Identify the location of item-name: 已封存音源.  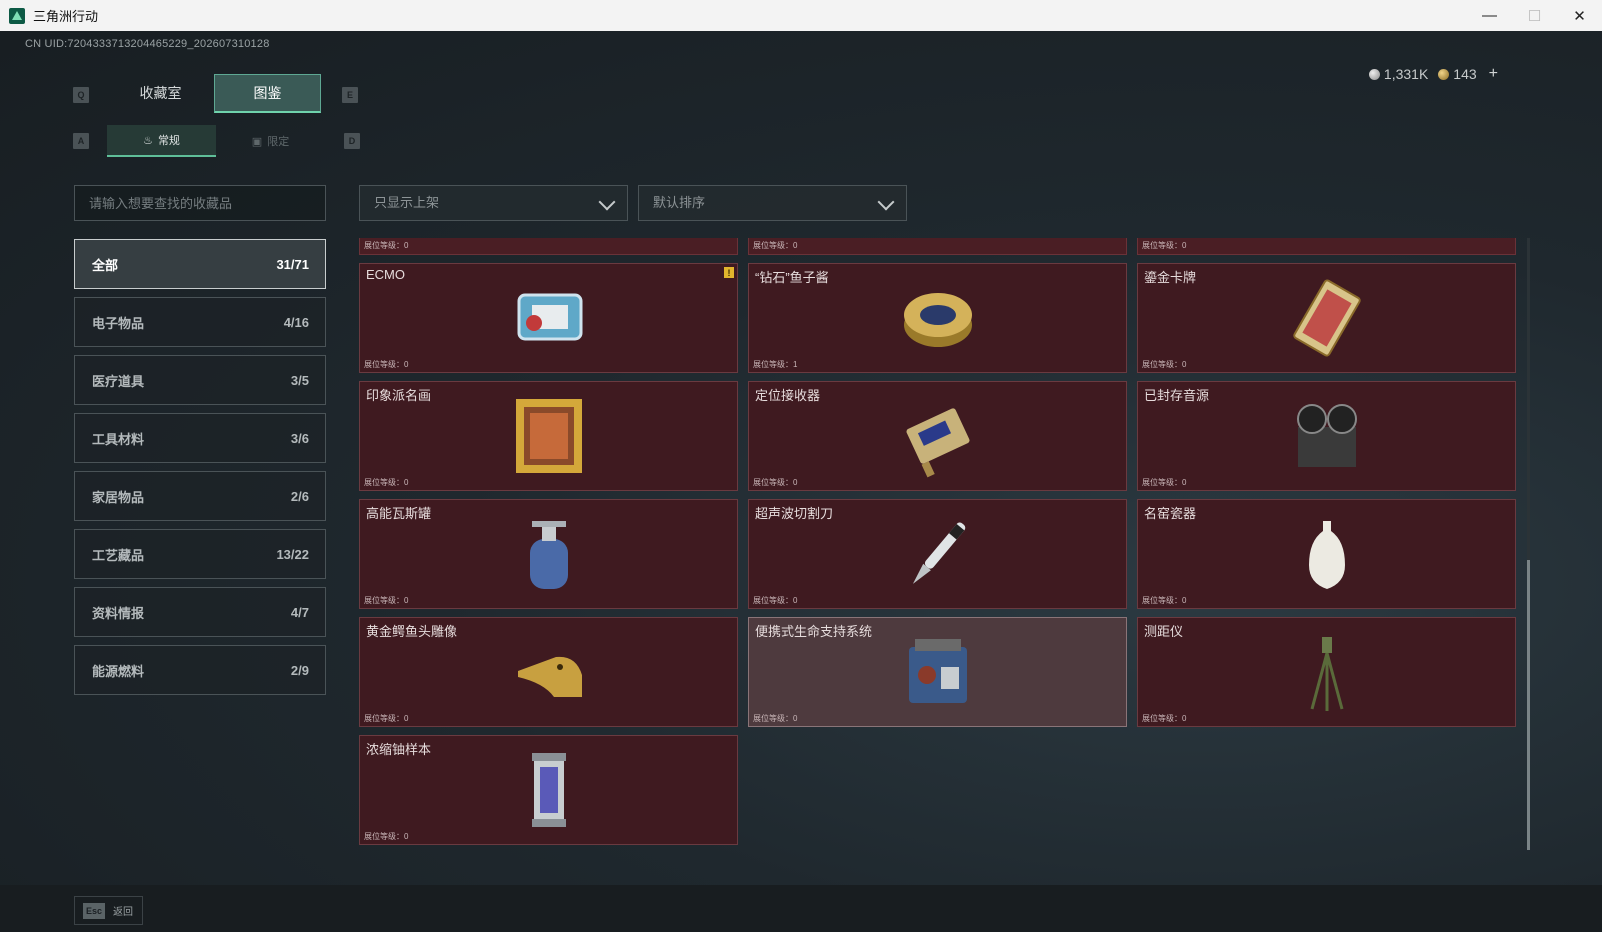
(1177, 395).